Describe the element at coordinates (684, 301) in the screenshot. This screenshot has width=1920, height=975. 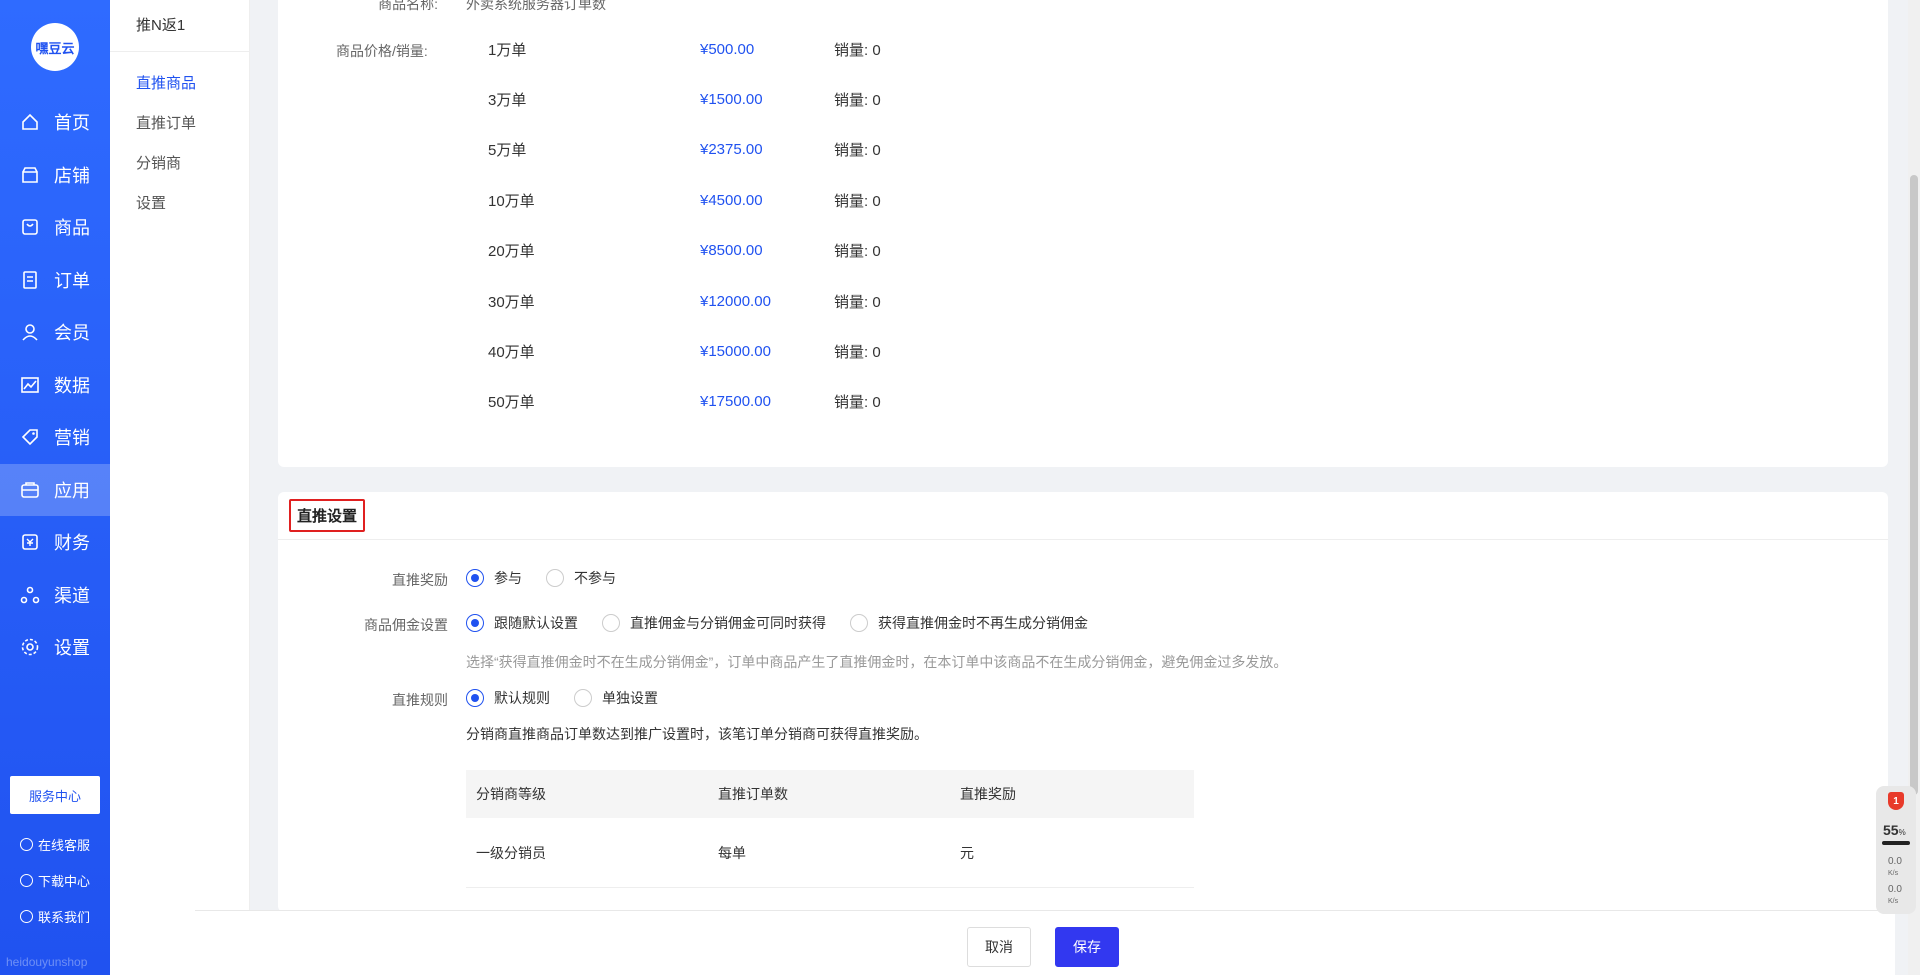
I see `price-row: 30万单 ¥12000.00 销量: 0` at that location.